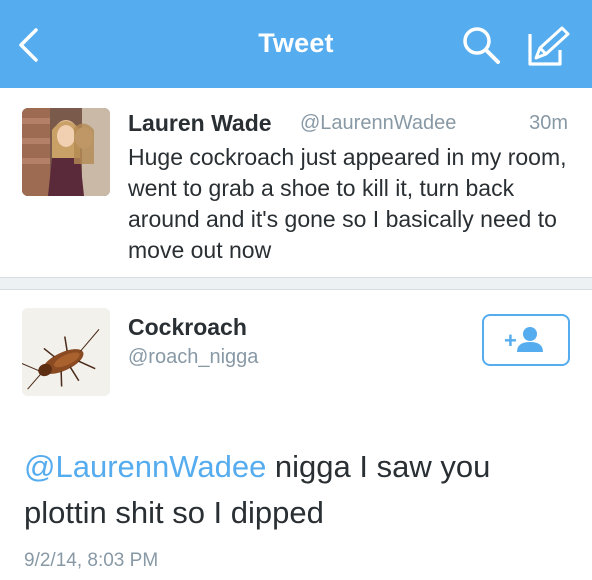 The image size is (592, 580). Describe the element at coordinates (296, 284) in the screenshot. I see `divider` at that location.